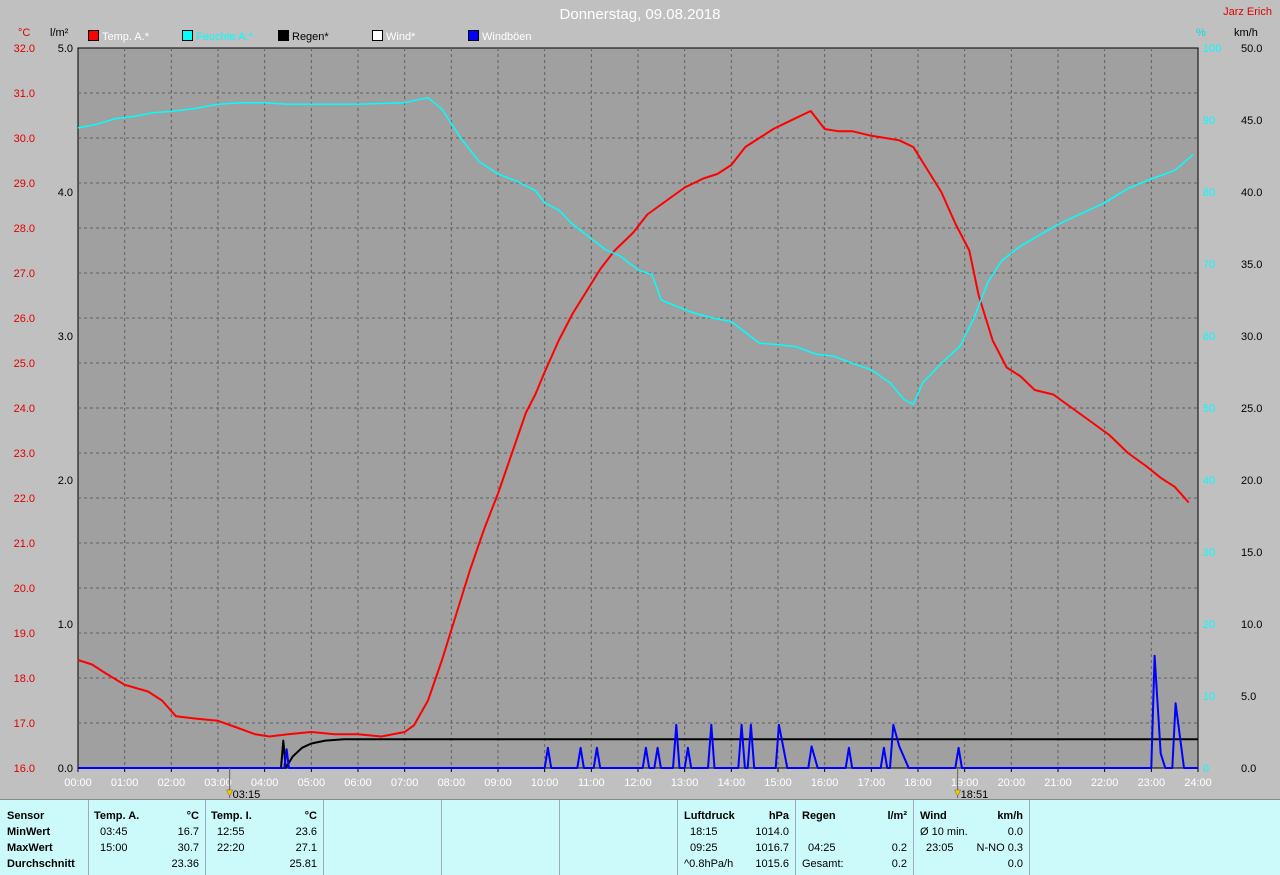 The image size is (1280, 875). Describe the element at coordinates (709, 864) in the screenshot. I see `pressure-trend-label: ^0.8hPa/h` at that location.